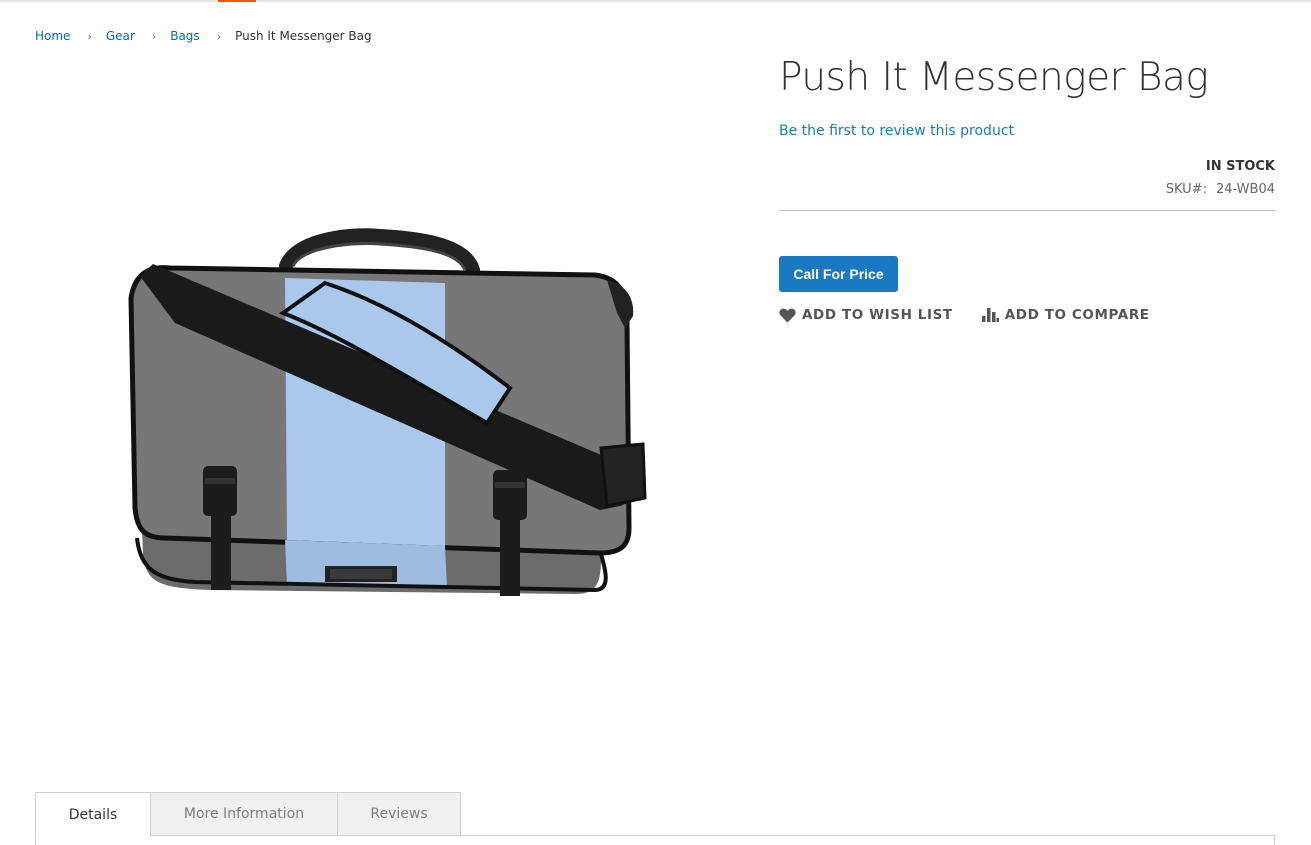  Describe the element at coordinates (237, 1) in the screenshot. I see `active-nav-indicator` at that location.